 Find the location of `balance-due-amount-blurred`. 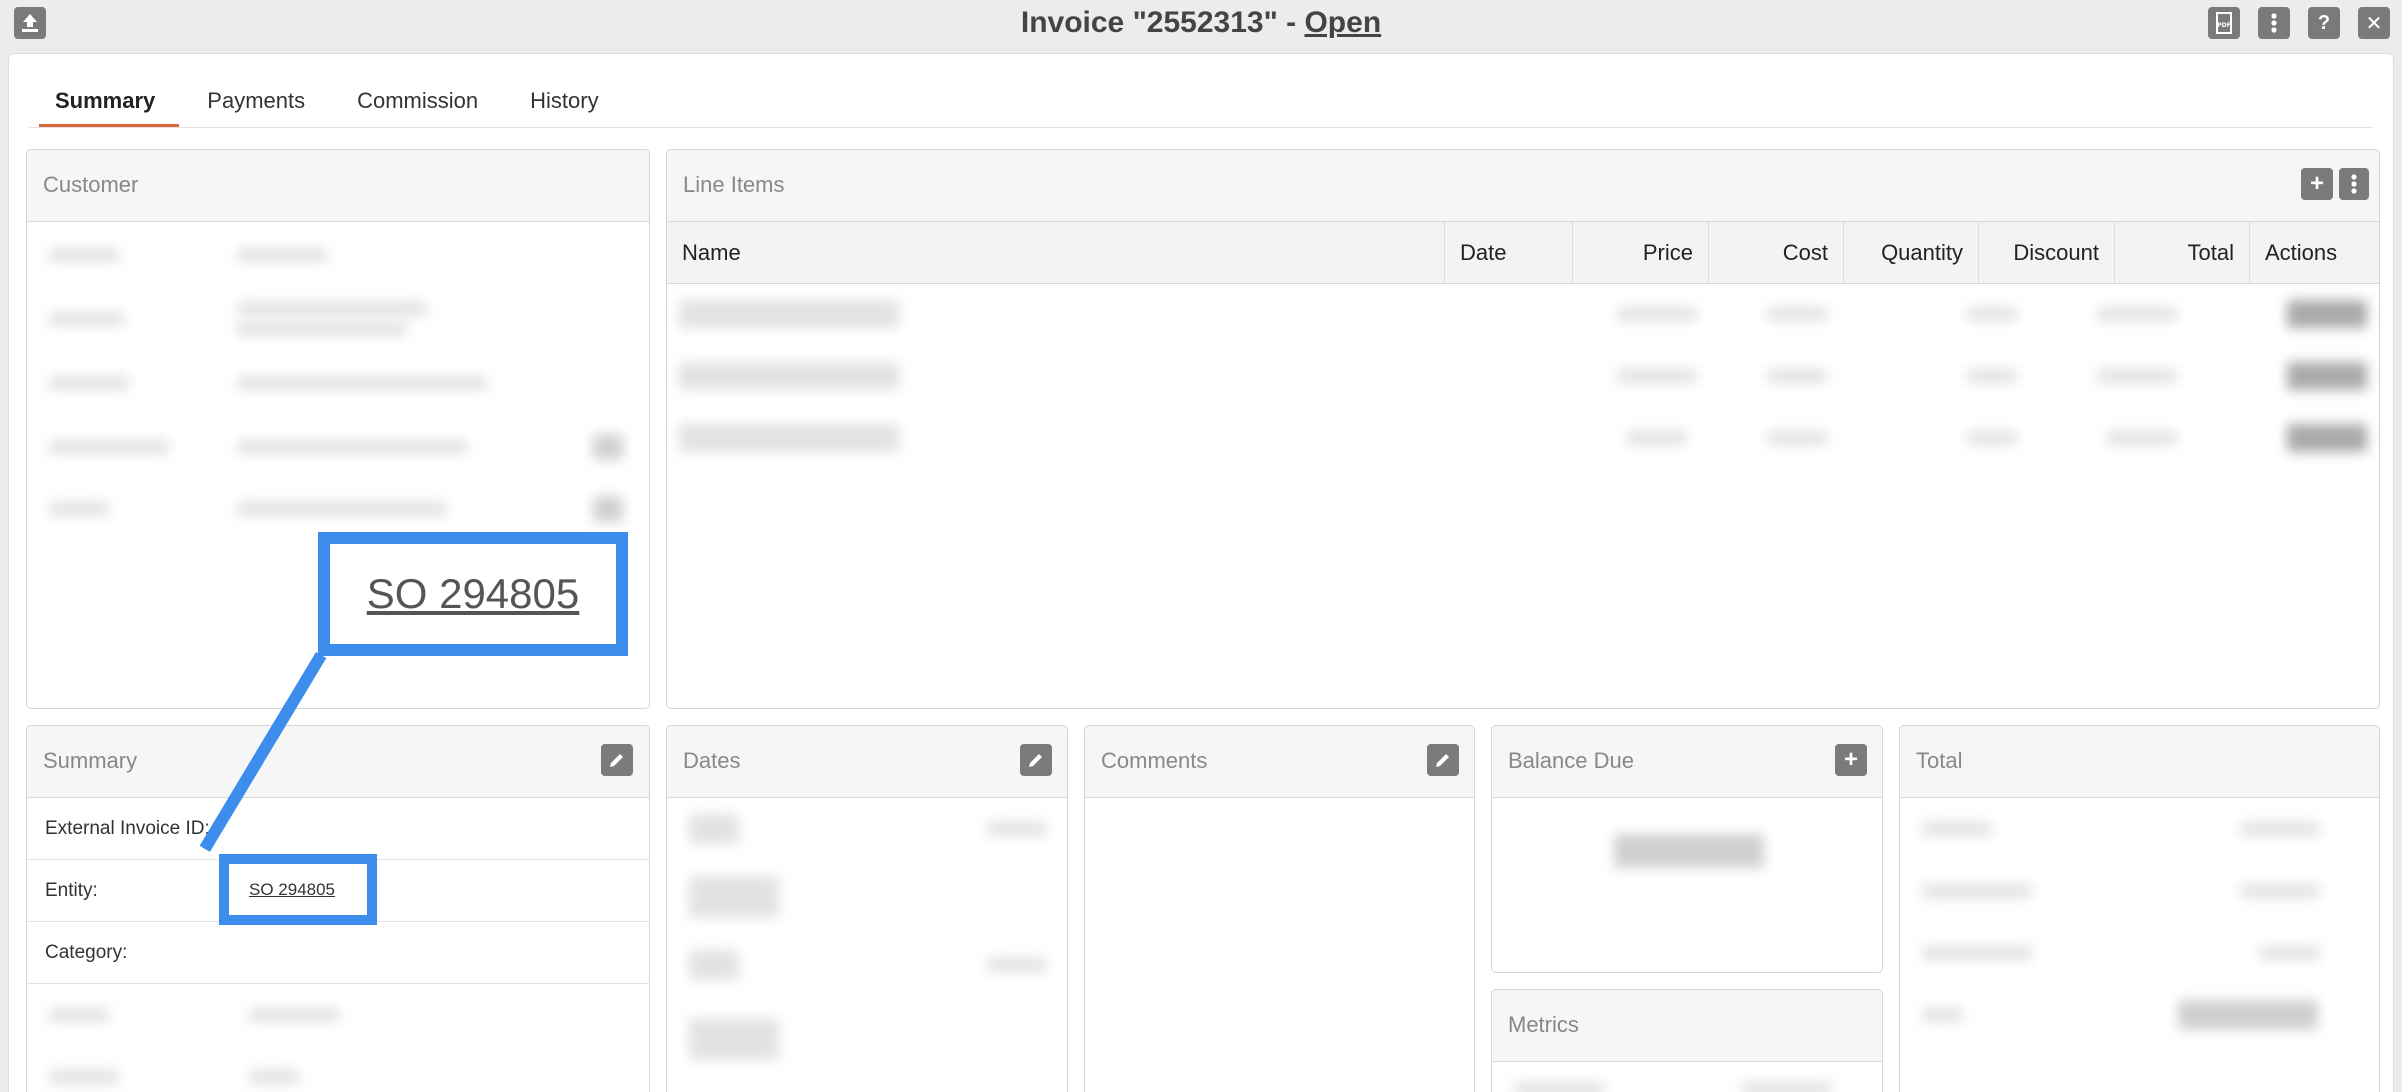

balance-due-amount-blurred is located at coordinates (1689, 851).